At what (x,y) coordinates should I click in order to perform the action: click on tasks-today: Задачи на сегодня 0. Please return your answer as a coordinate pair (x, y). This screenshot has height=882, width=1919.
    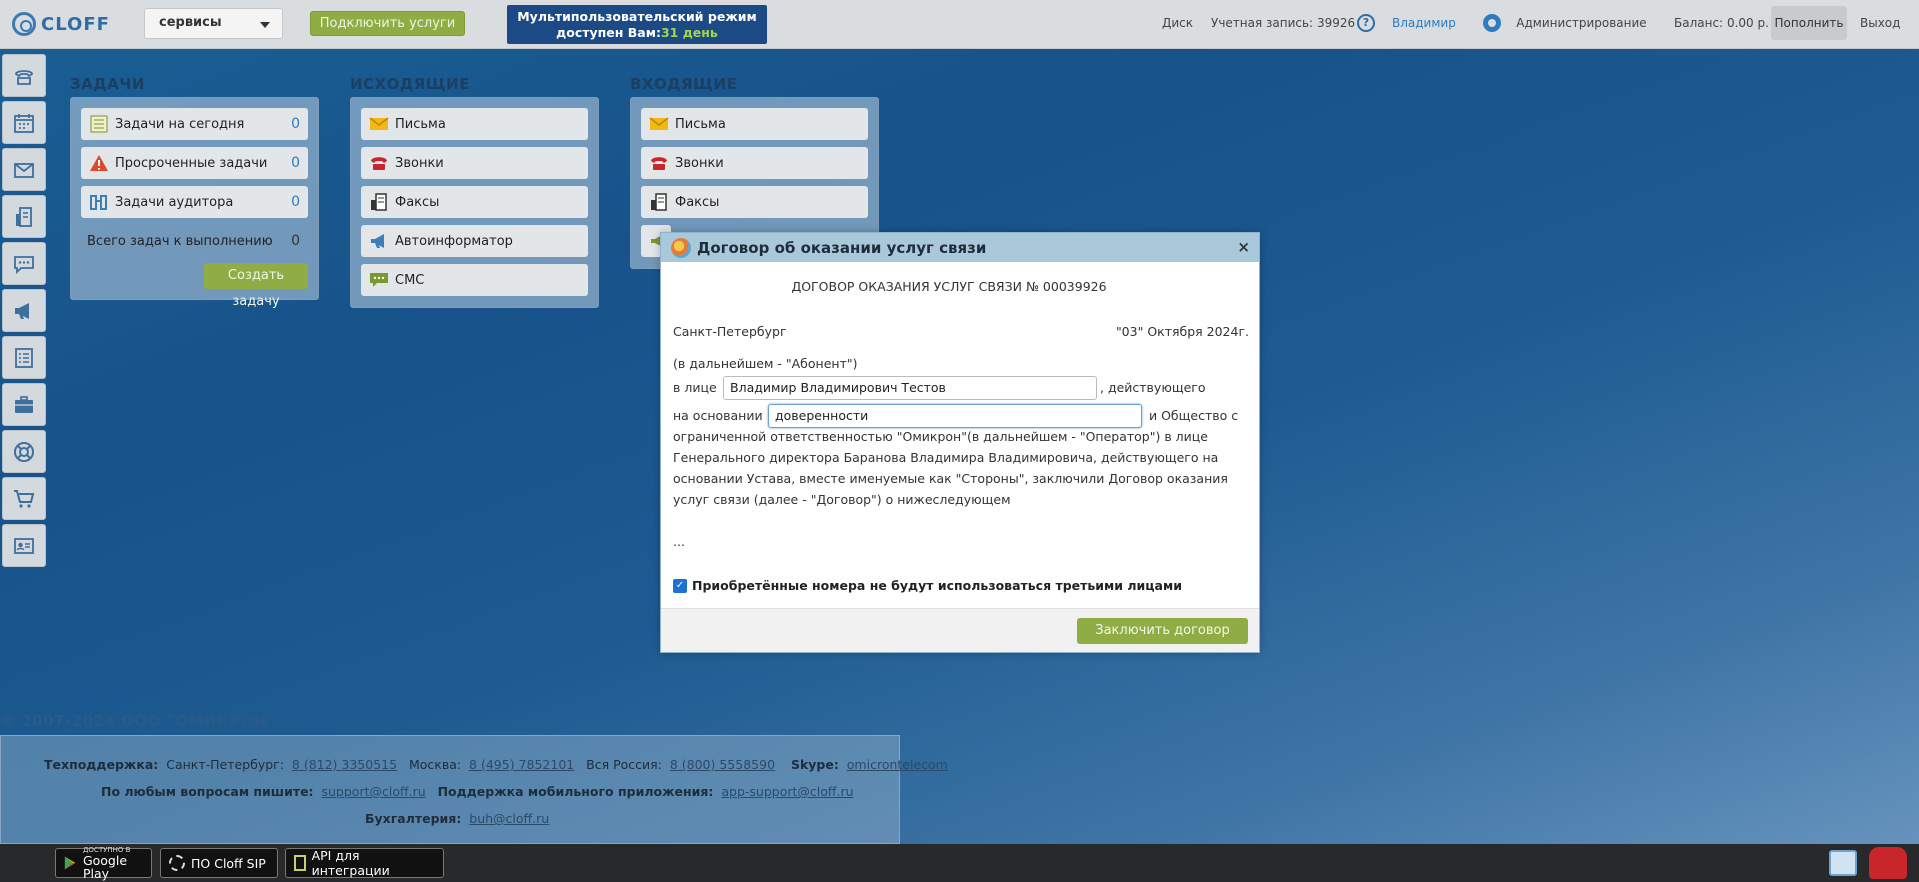
    Looking at the image, I should click on (194, 124).